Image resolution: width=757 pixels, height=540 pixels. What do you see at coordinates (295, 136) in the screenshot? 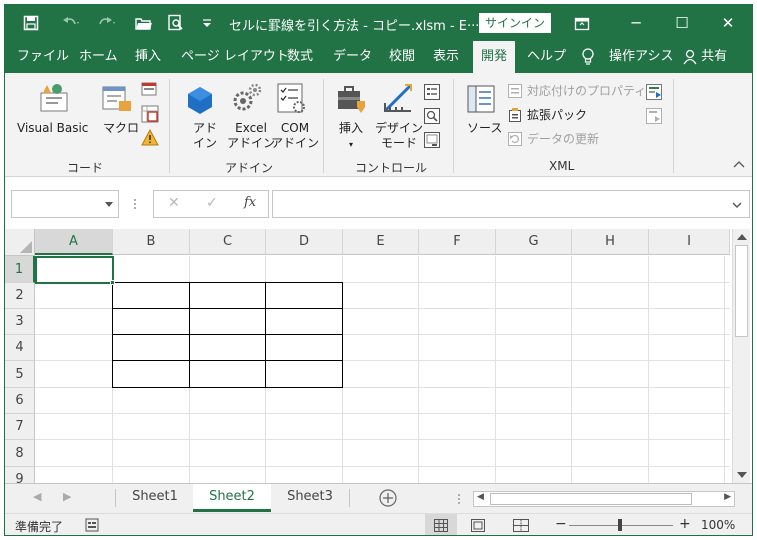
I see `com-addins-button: COM アドイン` at bounding box center [295, 136].